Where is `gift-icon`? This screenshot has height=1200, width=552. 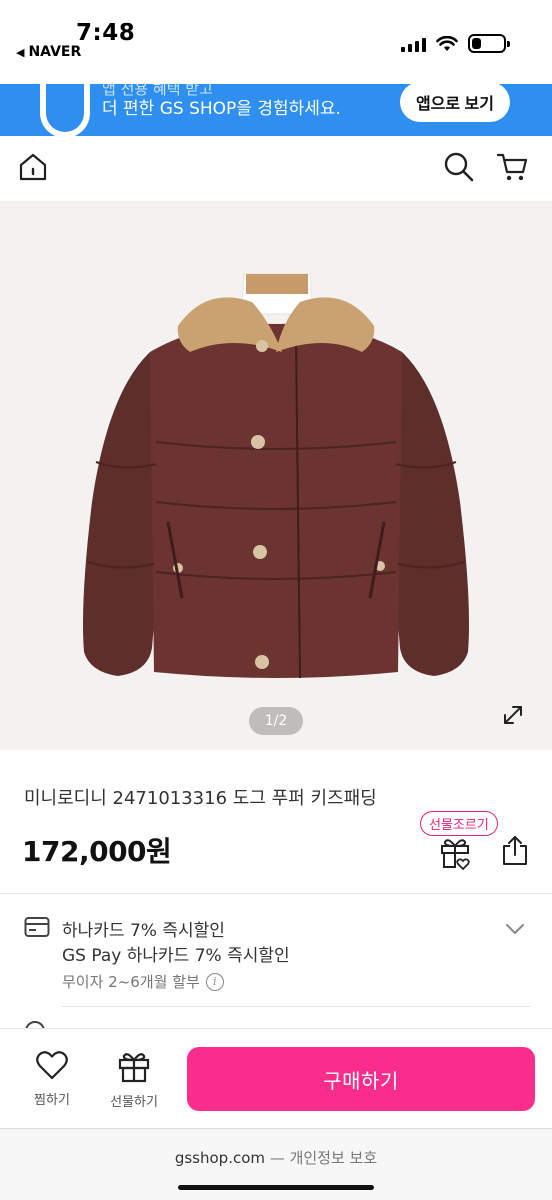 gift-icon is located at coordinates (455, 852).